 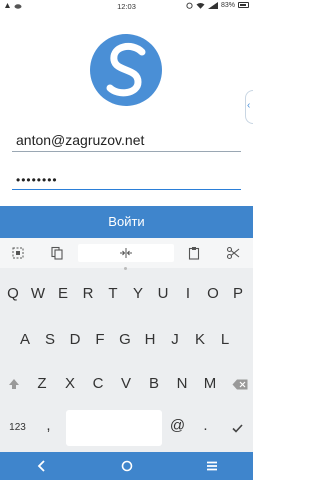 I want to click on key-s: S, so click(x=50, y=340).